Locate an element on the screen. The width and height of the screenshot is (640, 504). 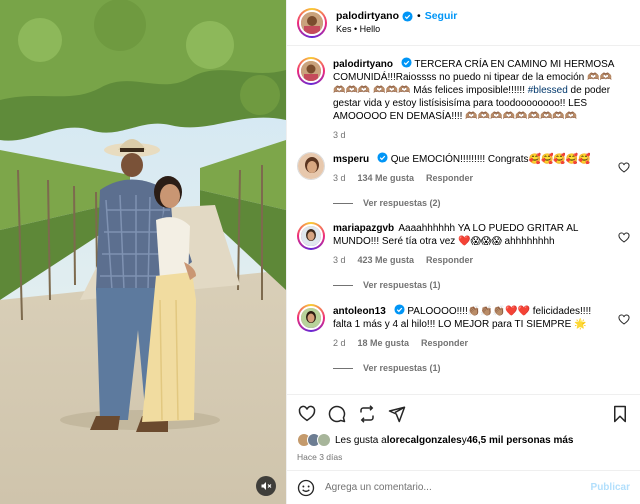
liker-username: lorecalgonzales is located at coordinates (424, 440).